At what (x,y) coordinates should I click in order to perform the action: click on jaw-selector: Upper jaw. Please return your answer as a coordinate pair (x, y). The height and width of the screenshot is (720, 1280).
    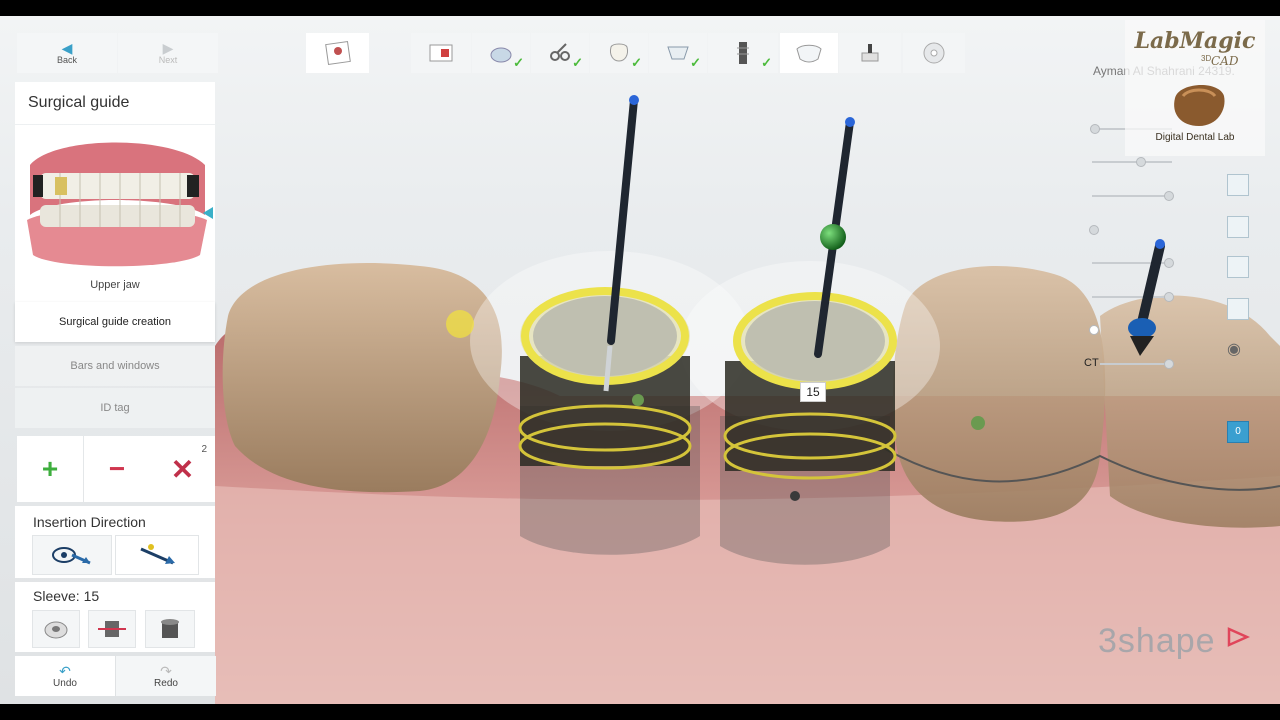
    Looking at the image, I should click on (115, 218).